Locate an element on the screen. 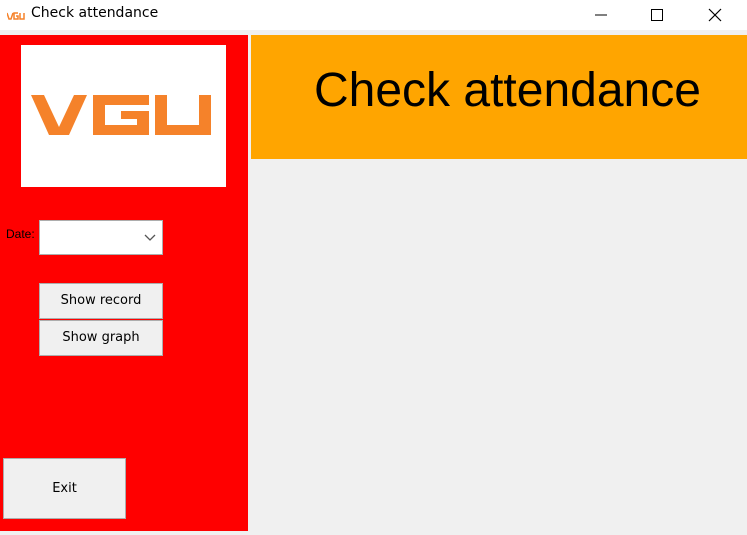  close-icon is located at coordinates (715, 15).